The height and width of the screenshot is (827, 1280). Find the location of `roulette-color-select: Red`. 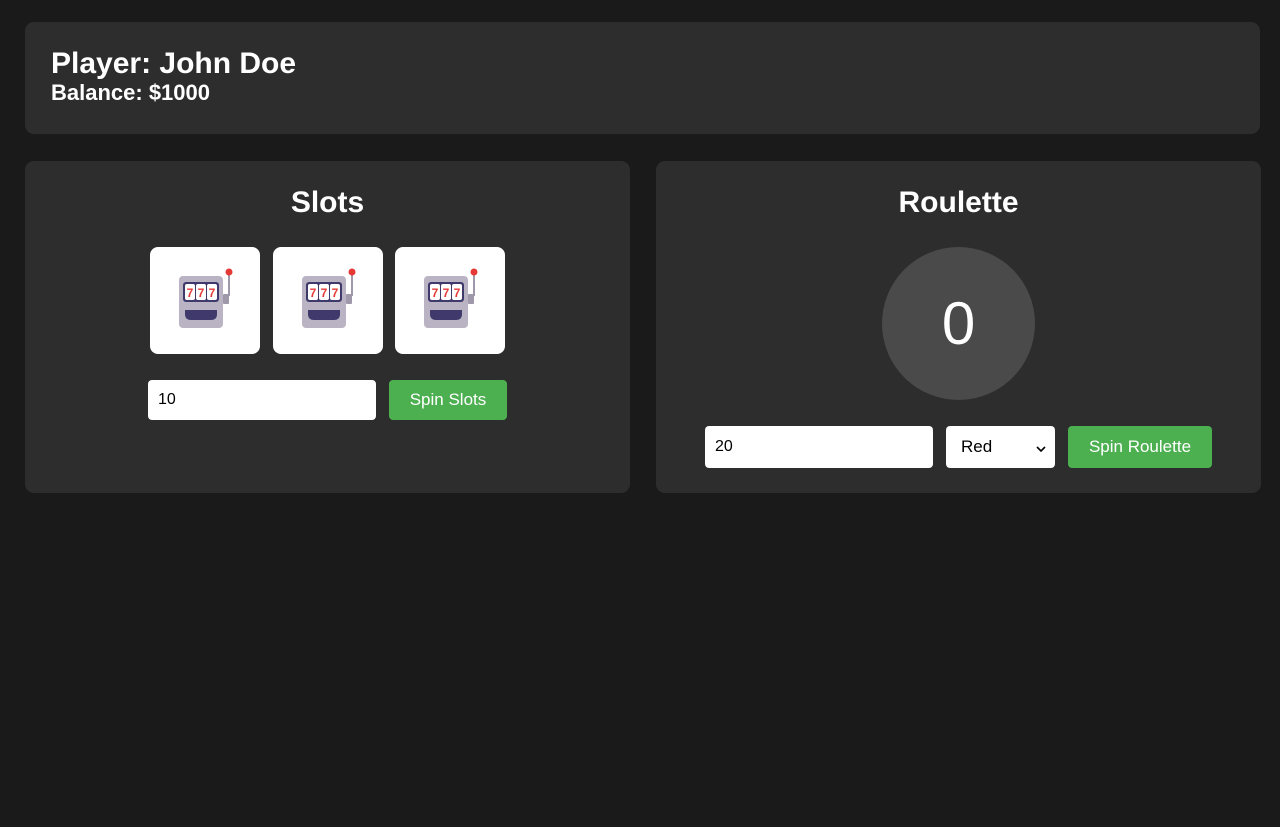

roulette-color-select: Red is located at coordinates (1000, 447).